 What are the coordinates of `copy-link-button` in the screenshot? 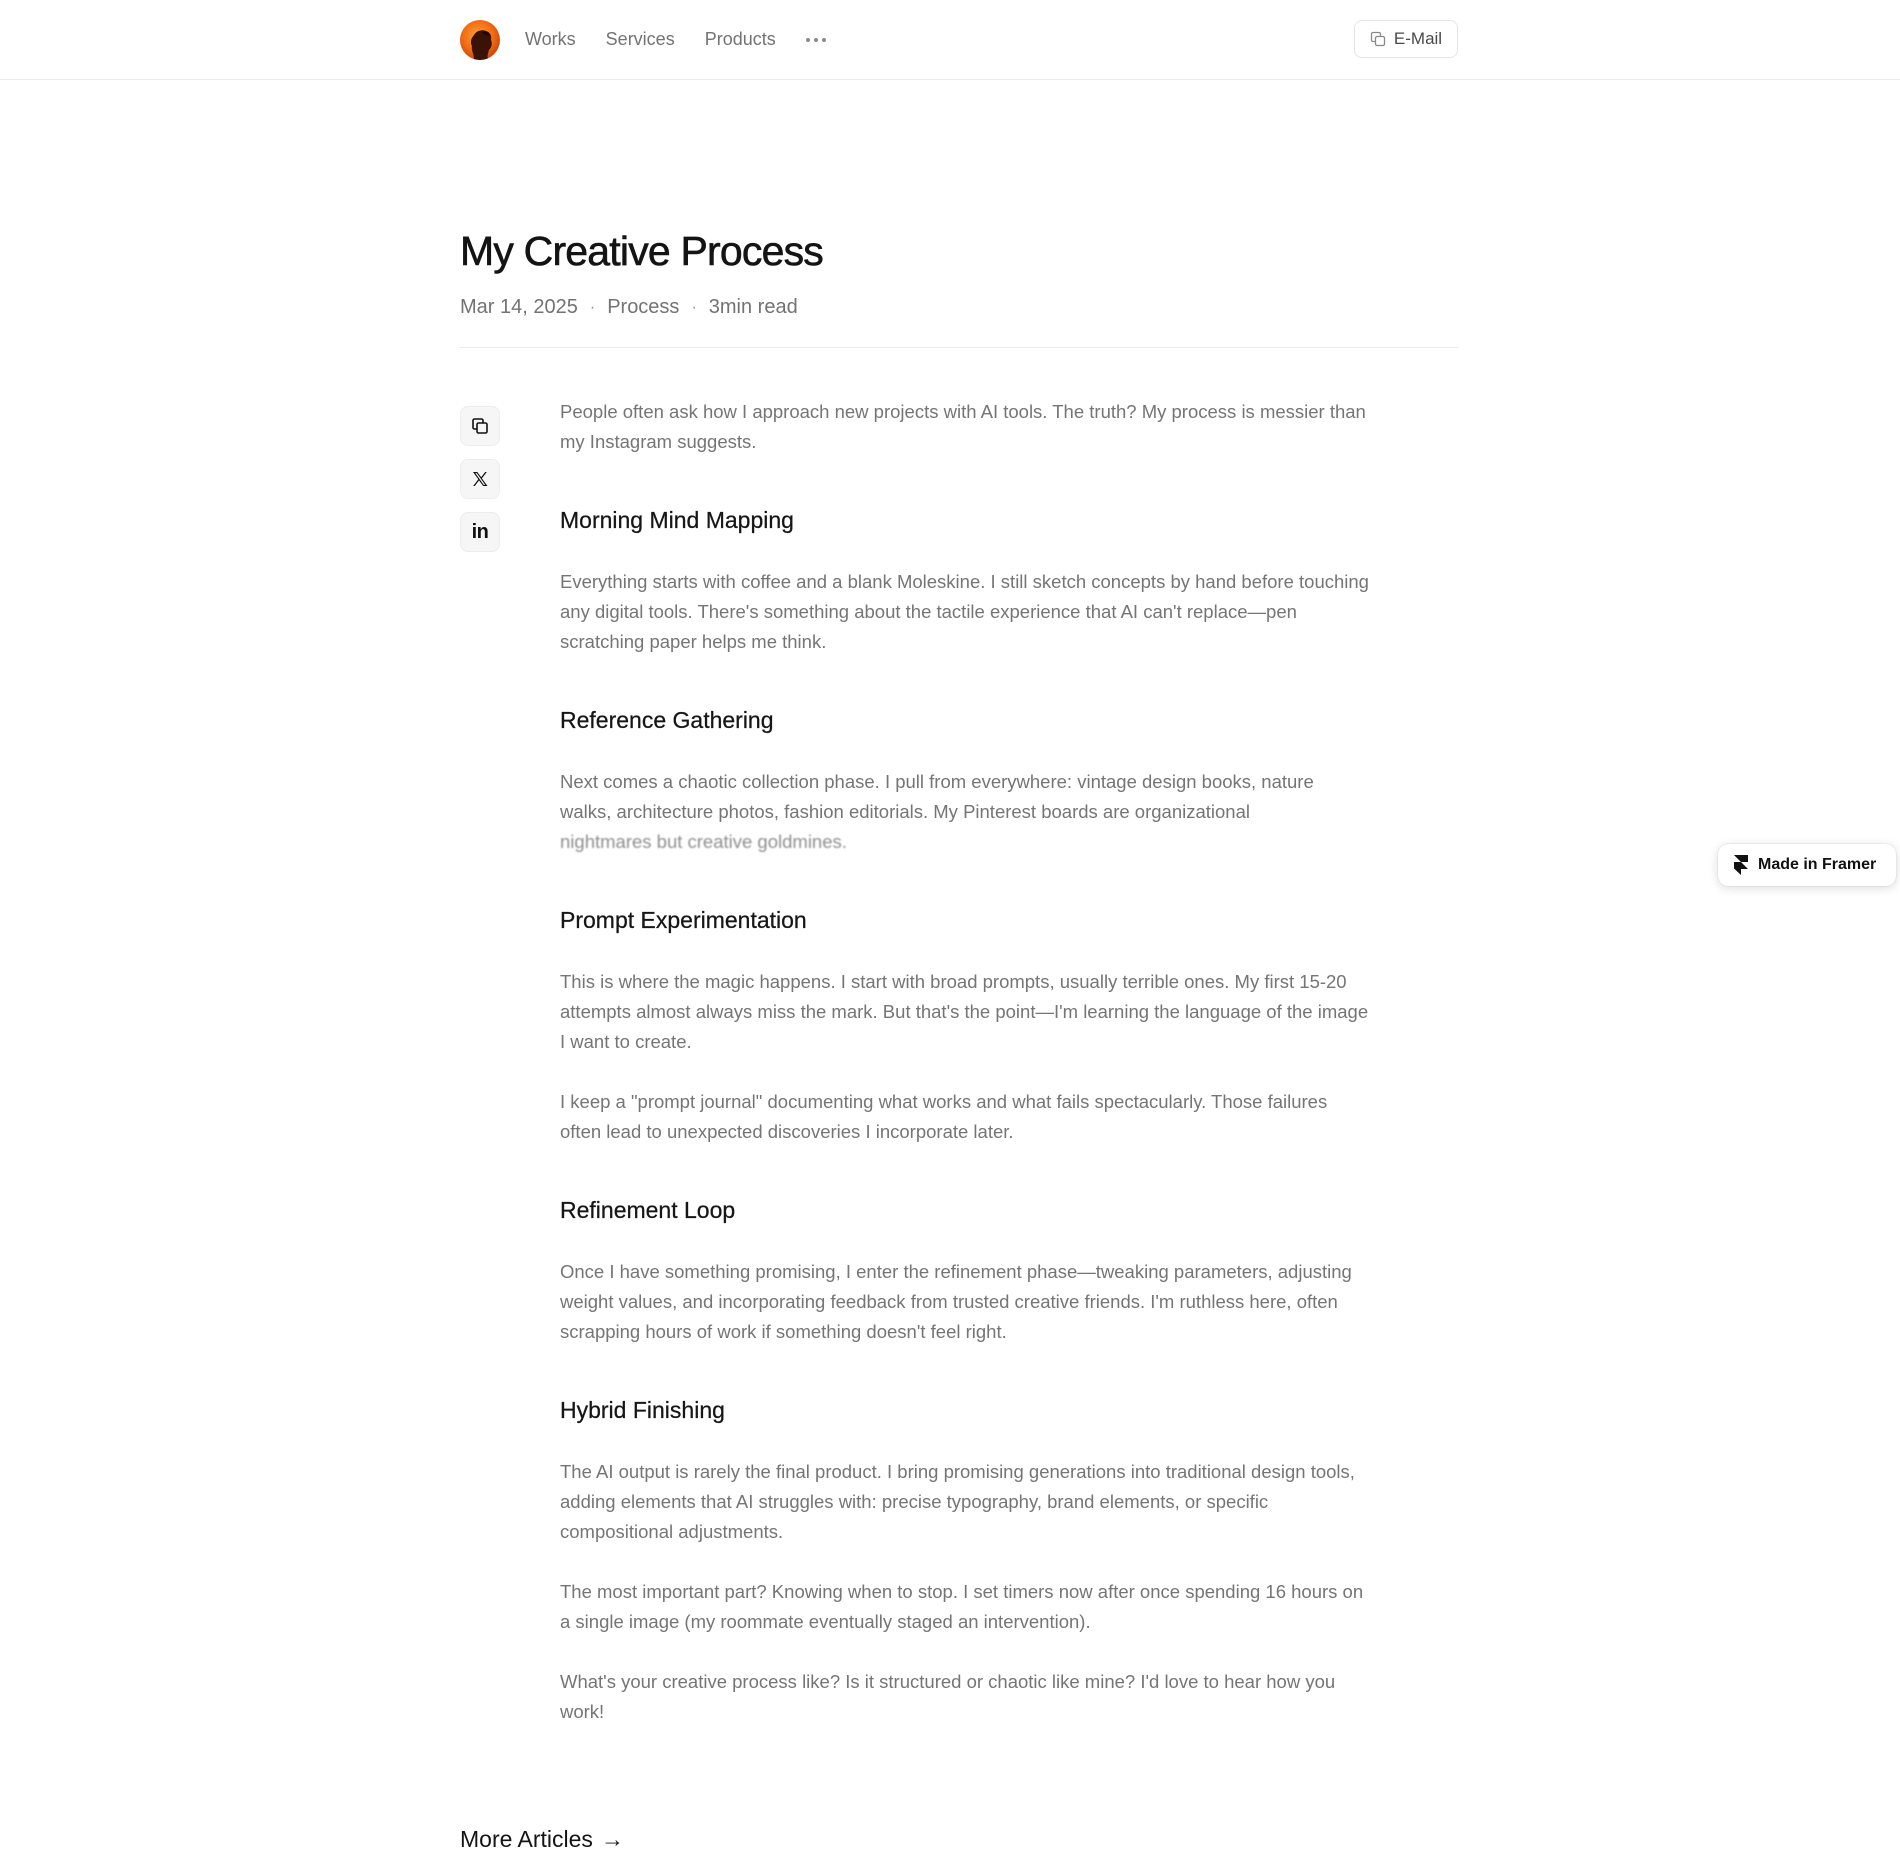 It's located at (480, 426).